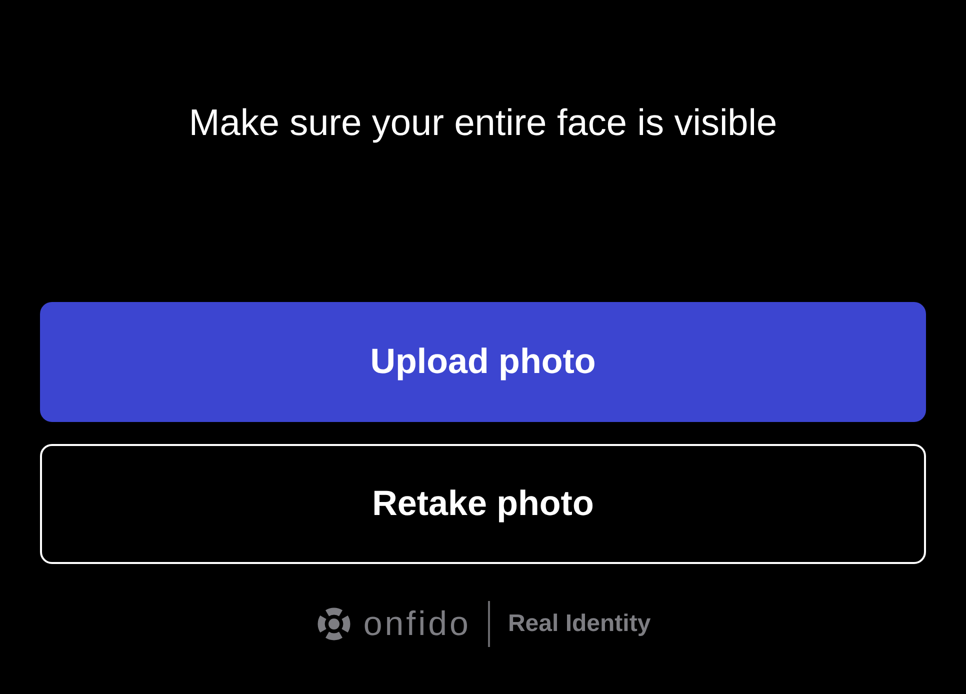 This screenshot has height=694, width=966. What do you see at coordinates (417, 624) in the screenshot?
I see `brand-wordmark: onfido` at bounding box center [417, 624].